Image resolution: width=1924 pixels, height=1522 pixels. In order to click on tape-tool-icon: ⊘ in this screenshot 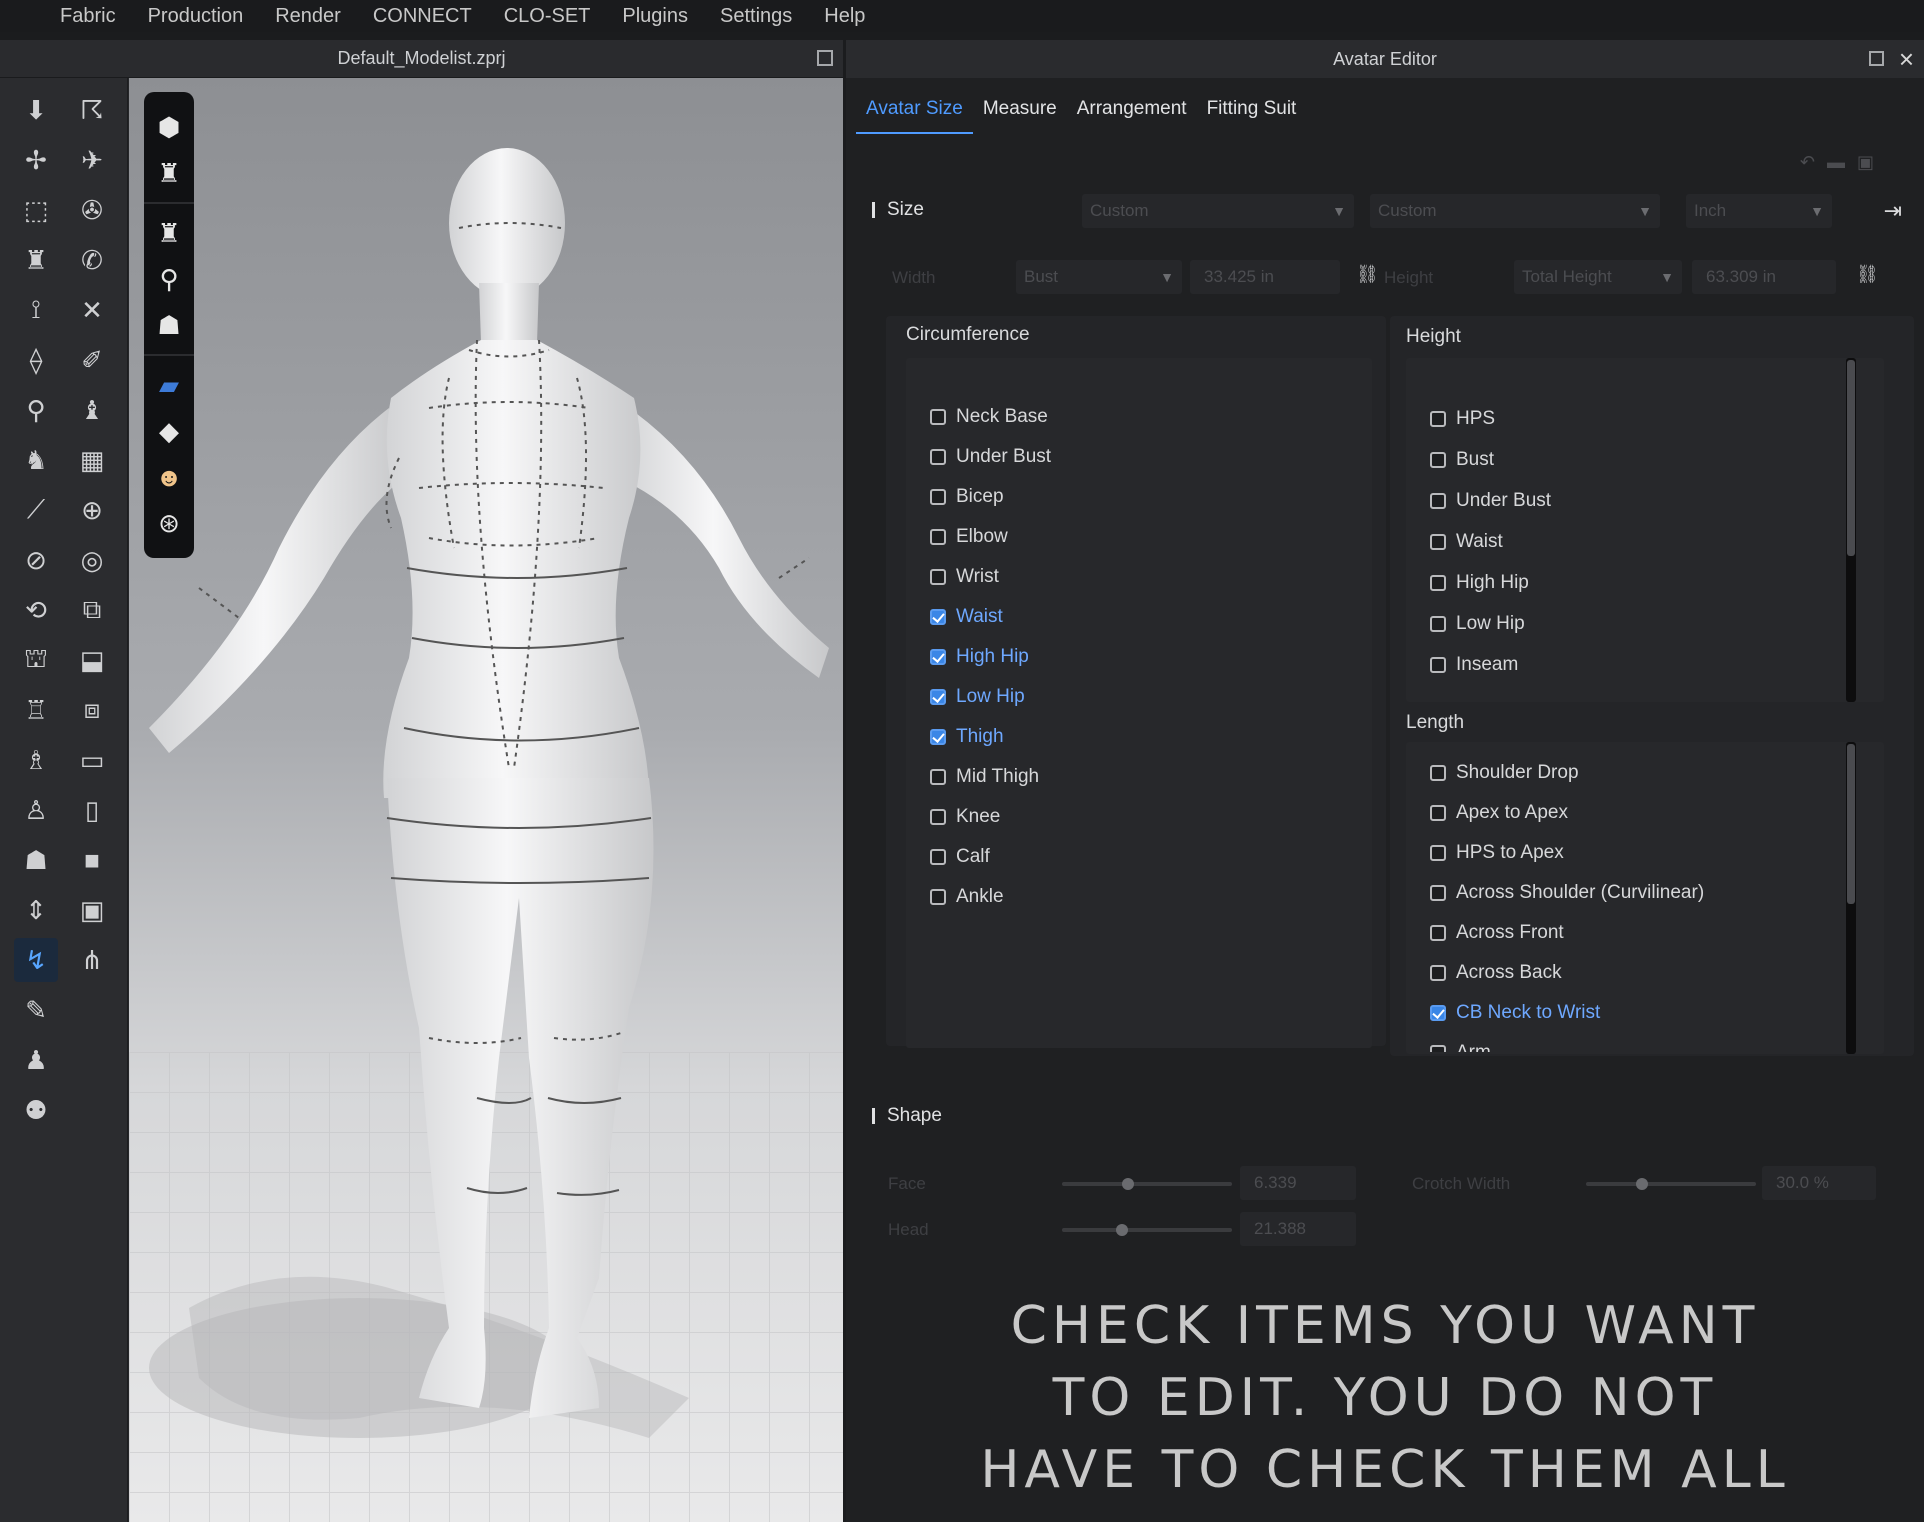, I will do `click(36, 560)`.